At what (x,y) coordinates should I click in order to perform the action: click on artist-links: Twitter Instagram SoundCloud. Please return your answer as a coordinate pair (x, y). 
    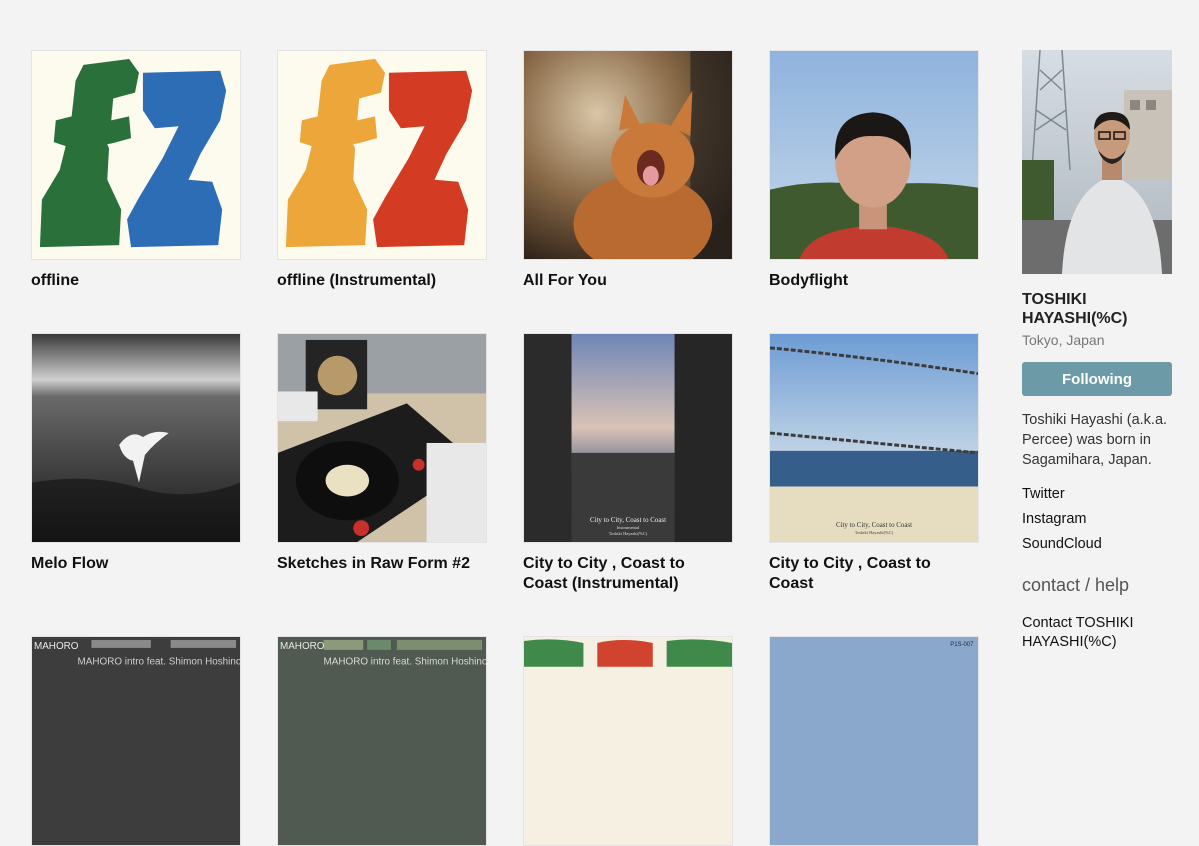
    Looking at the image, I should click on (1097, 519).